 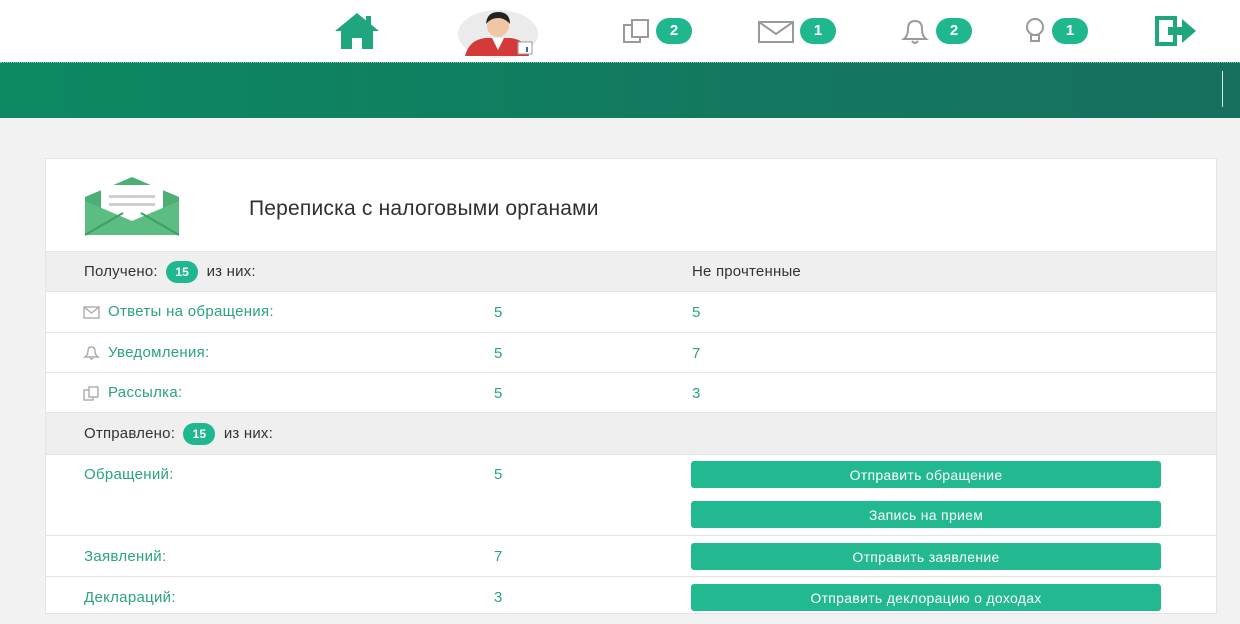 I want to click on appeals-count: 5, so click(x=498, y=474).